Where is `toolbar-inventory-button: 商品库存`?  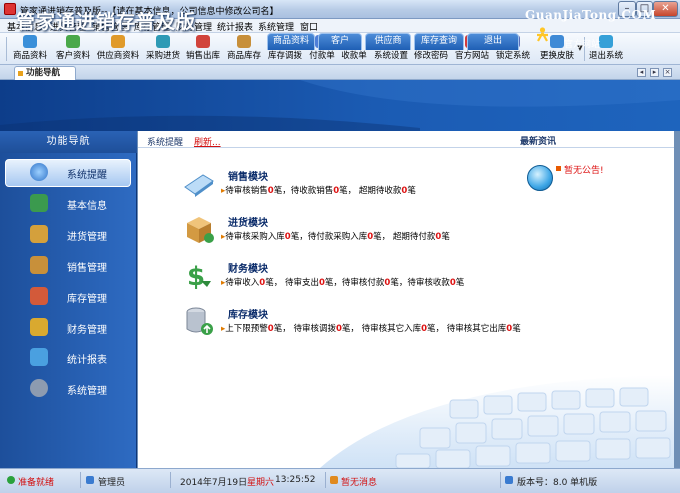
toolbar-inventory-button: 商品库存 is located at coordinates (244, 49).